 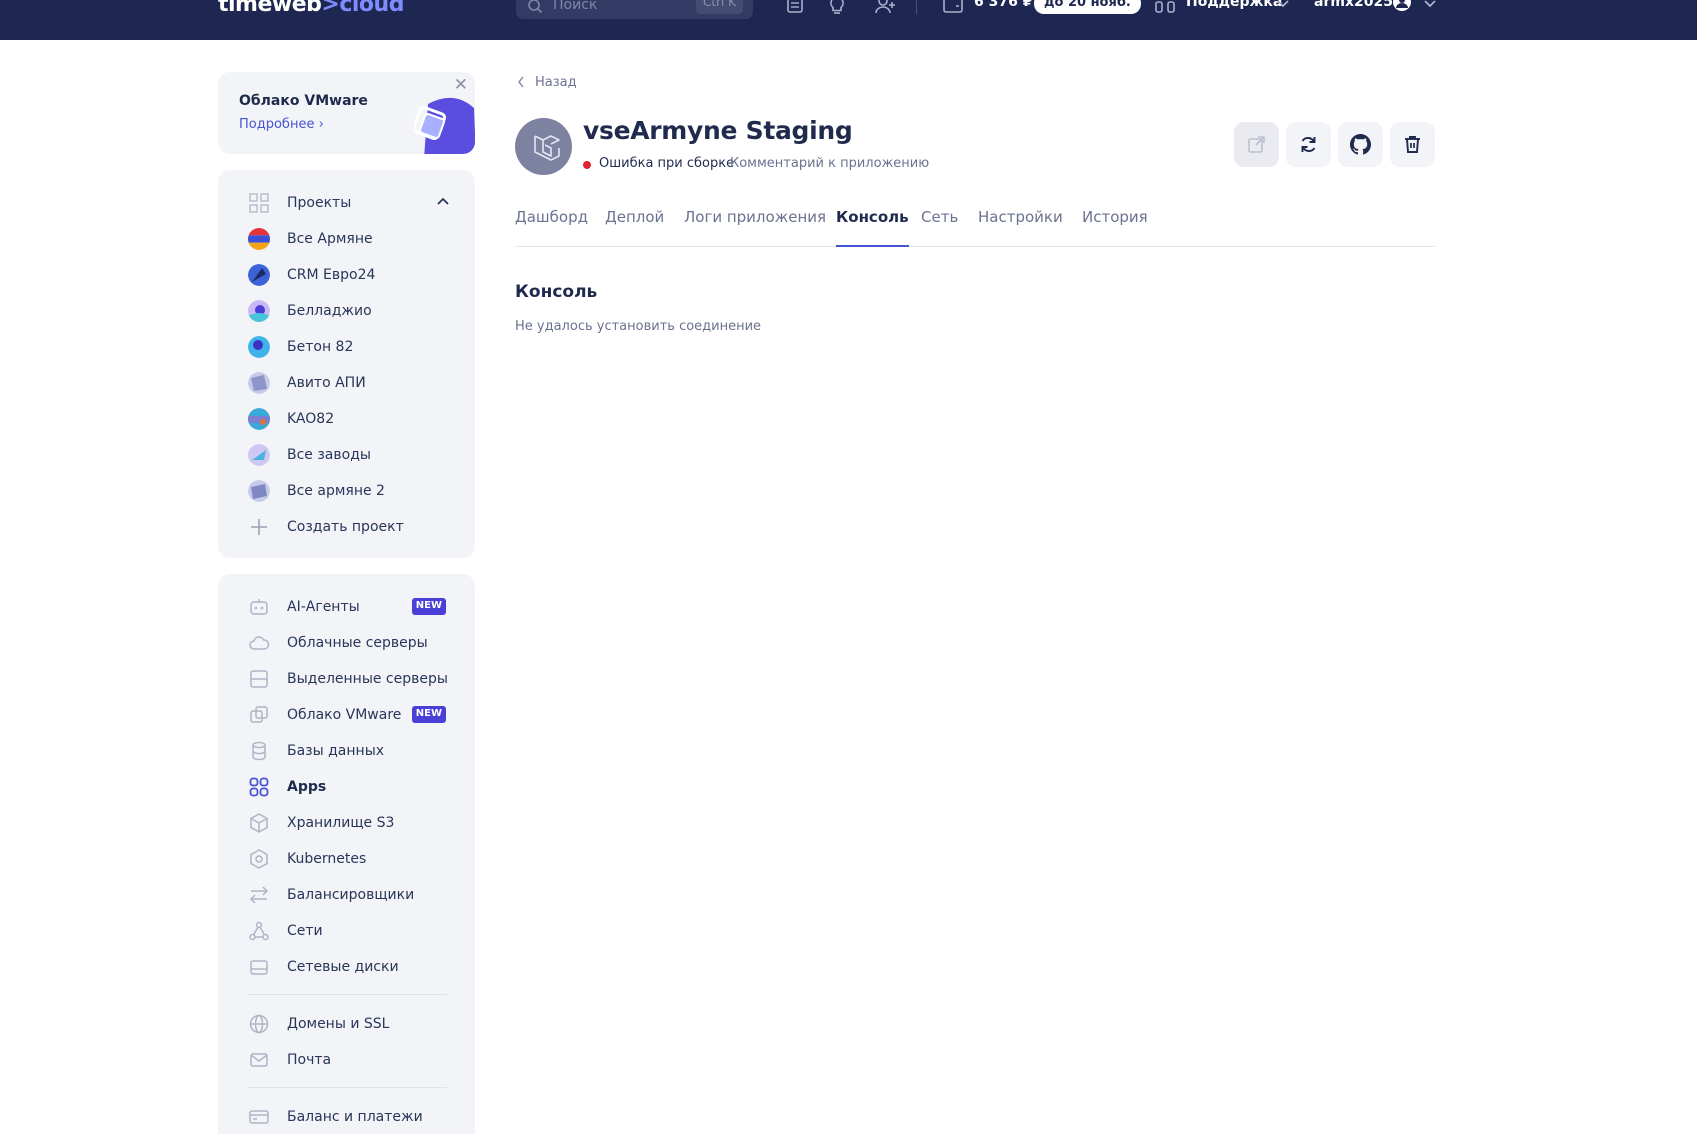 I want to click on add-user-icon, so click(x=885, y=8).